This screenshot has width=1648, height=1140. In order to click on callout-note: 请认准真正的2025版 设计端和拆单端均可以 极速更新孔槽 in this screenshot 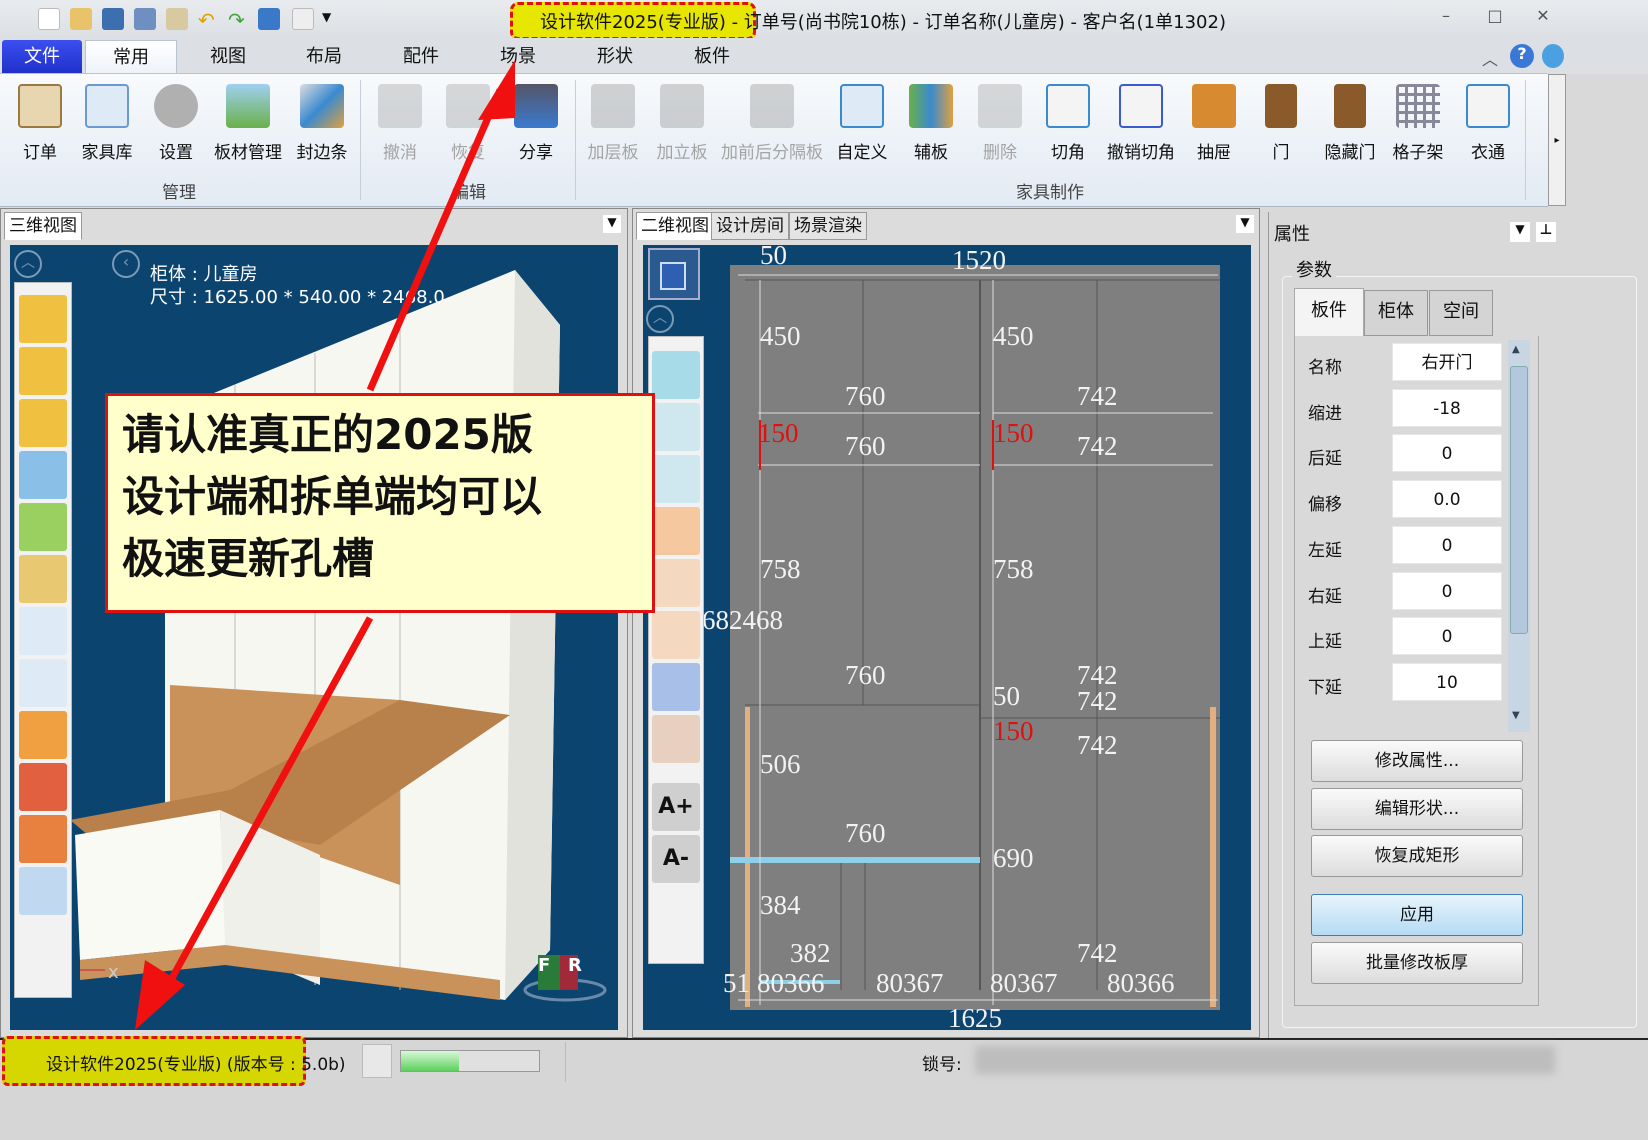, I will do `click(380, 503)`.